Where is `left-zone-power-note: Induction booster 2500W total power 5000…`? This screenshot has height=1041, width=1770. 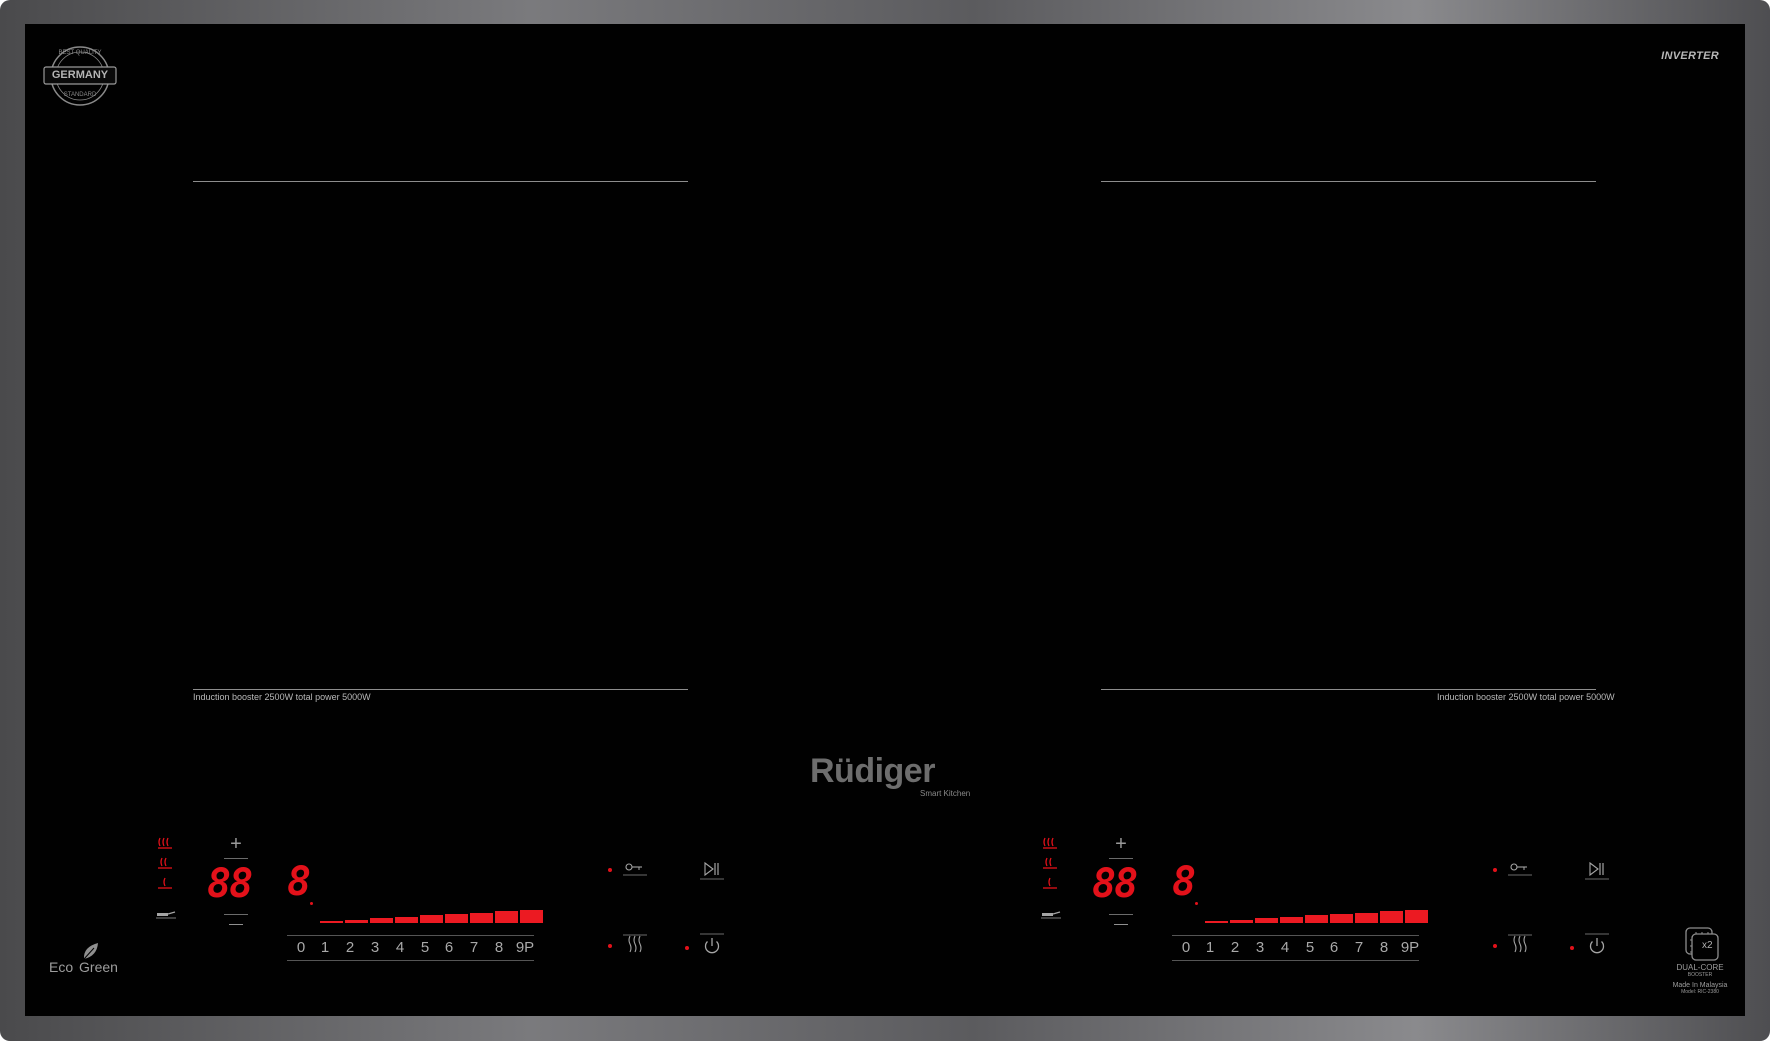 left-zone-power-note: Induction booster 2500W total power 5000… is located at coordinates (282, 697).